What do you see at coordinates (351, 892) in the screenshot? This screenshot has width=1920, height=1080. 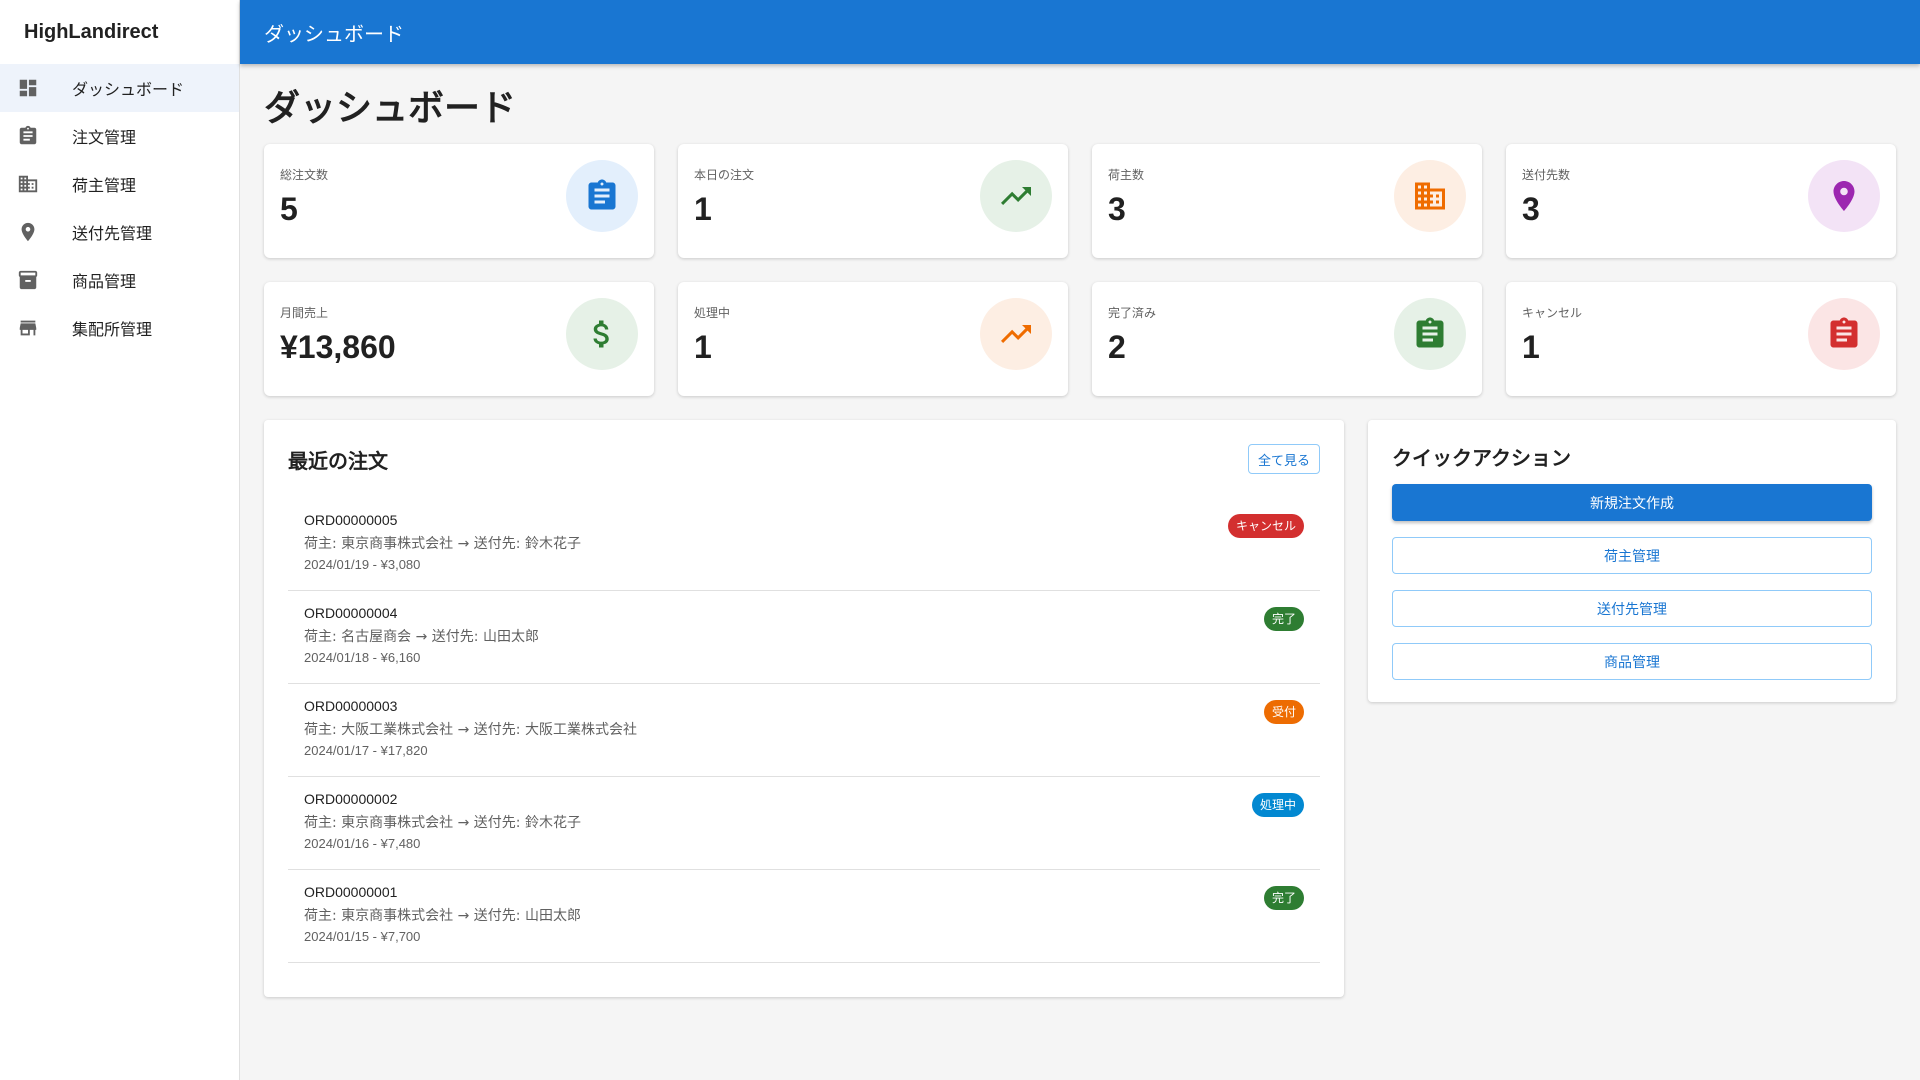 I see `order-id: ORD00000001` at bounding box center [351, 892].